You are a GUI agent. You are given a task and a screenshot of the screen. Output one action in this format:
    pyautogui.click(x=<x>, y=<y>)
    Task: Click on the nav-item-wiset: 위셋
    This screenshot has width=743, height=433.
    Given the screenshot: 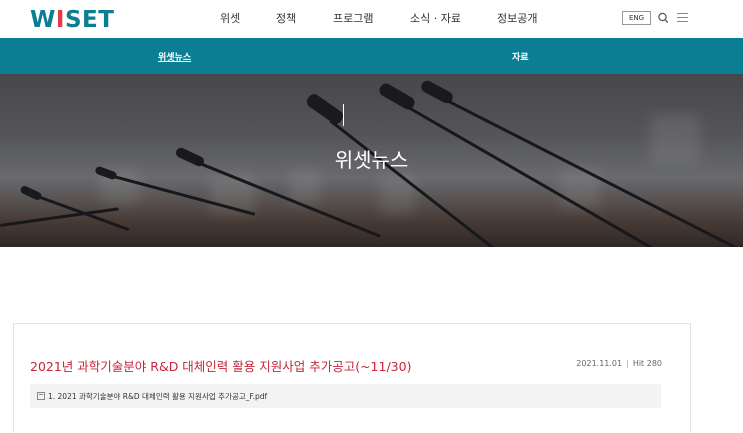 What is the action you would take?
    pyautogui.click(x=230, y=18)
    